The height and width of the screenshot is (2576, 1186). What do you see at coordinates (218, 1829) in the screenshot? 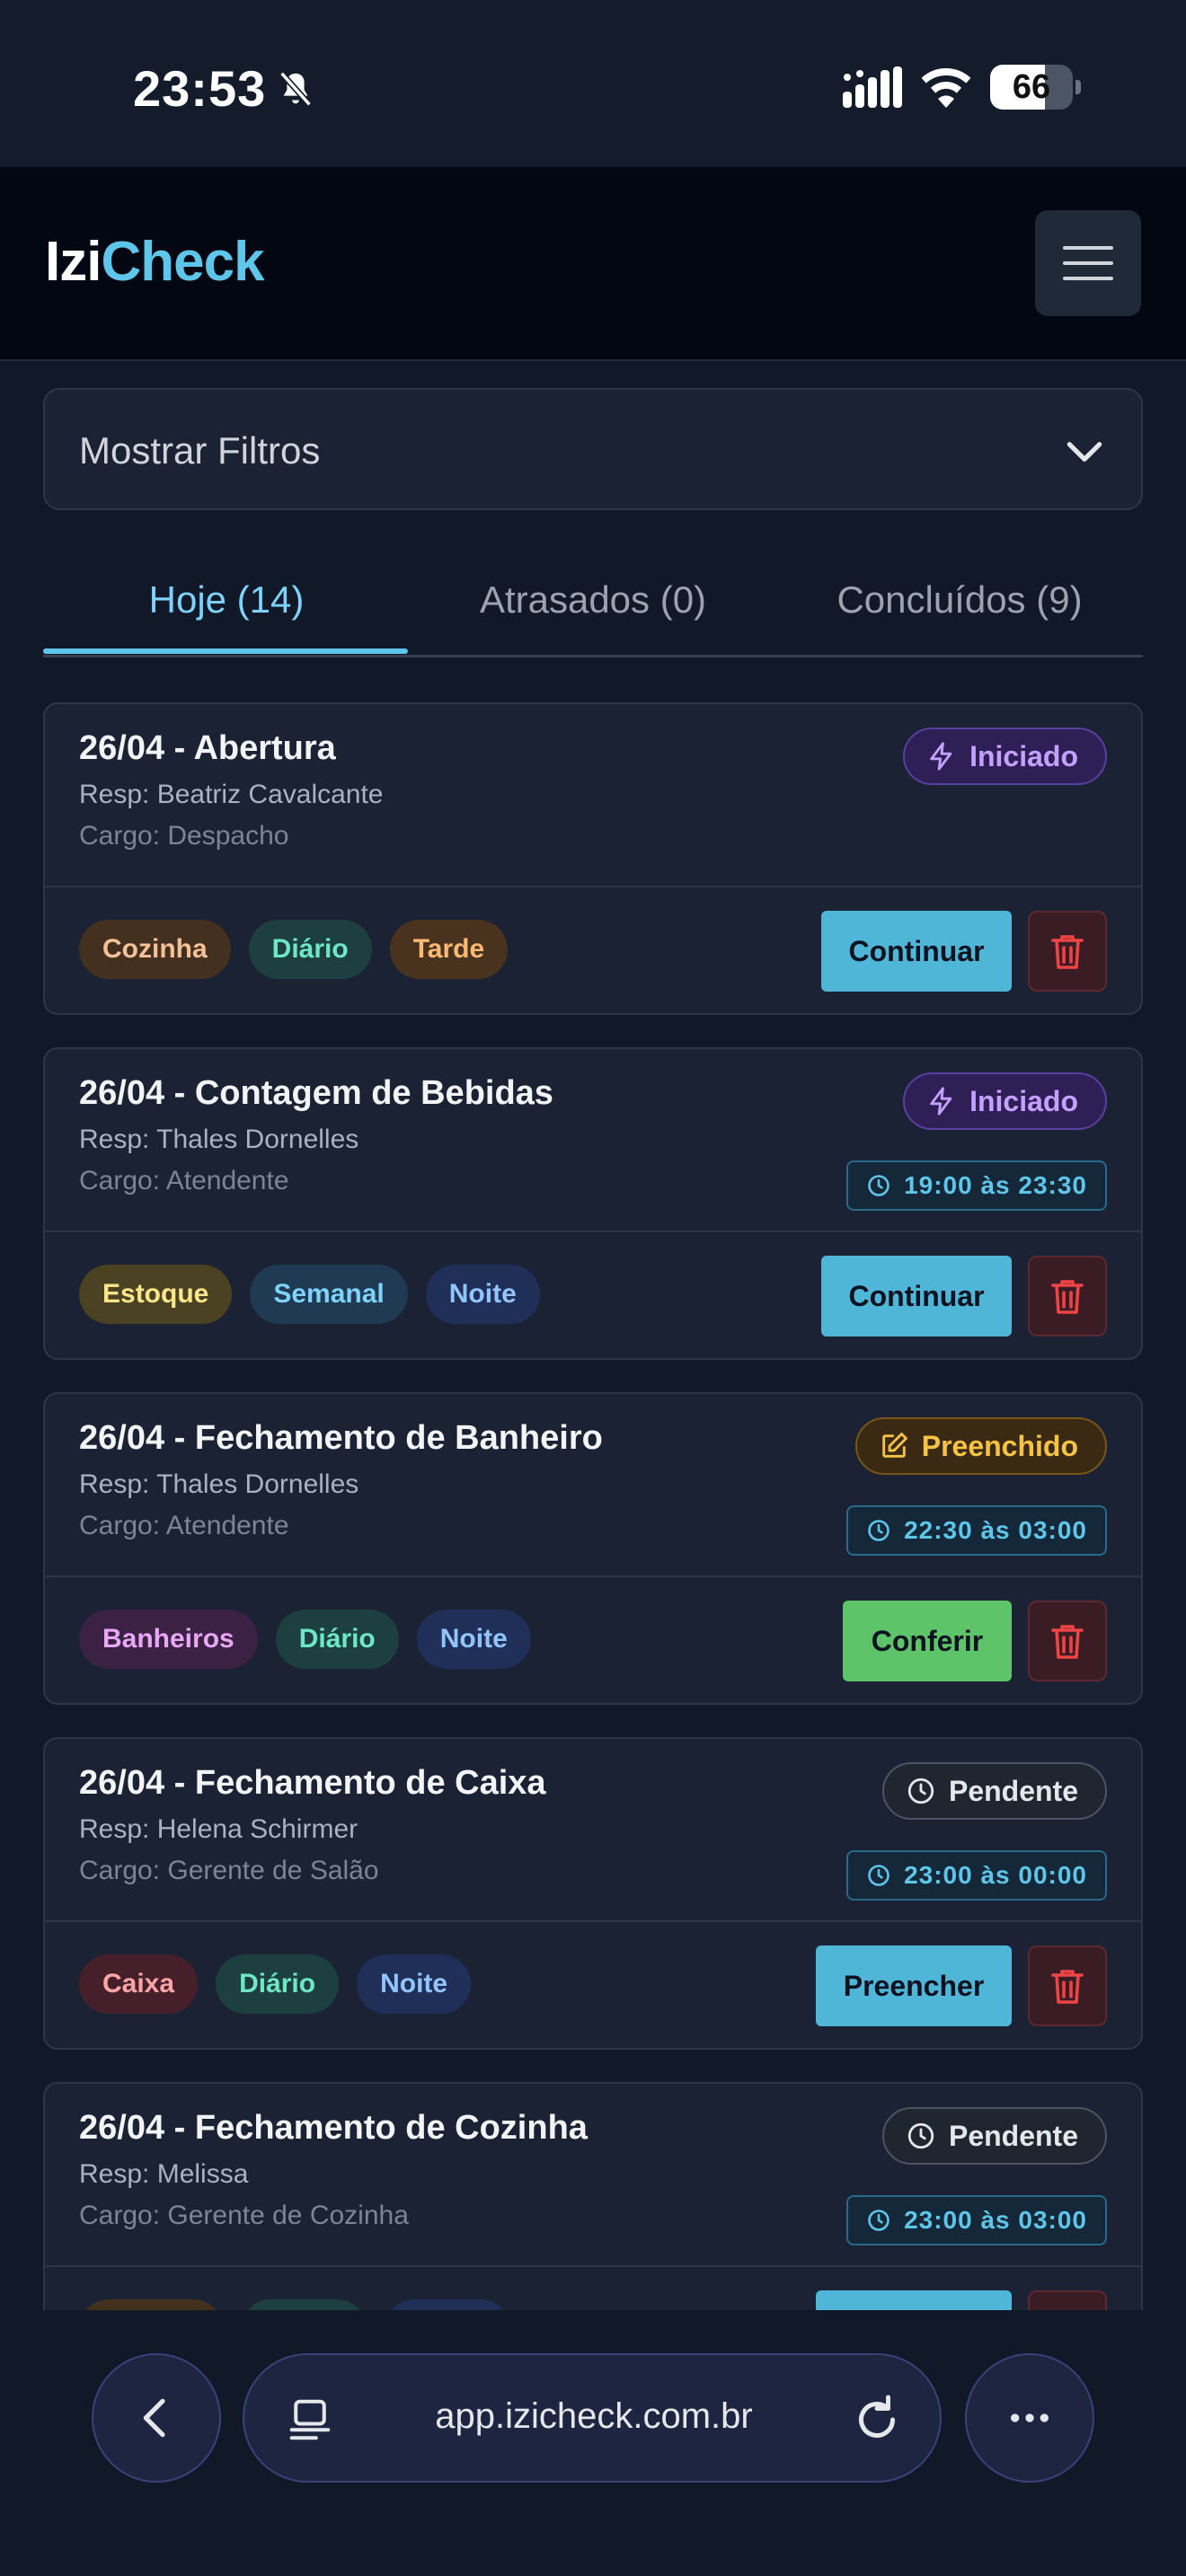
I see `card-responsible: Resp: Helena Schirmer` at bounding box center [218, 1829].